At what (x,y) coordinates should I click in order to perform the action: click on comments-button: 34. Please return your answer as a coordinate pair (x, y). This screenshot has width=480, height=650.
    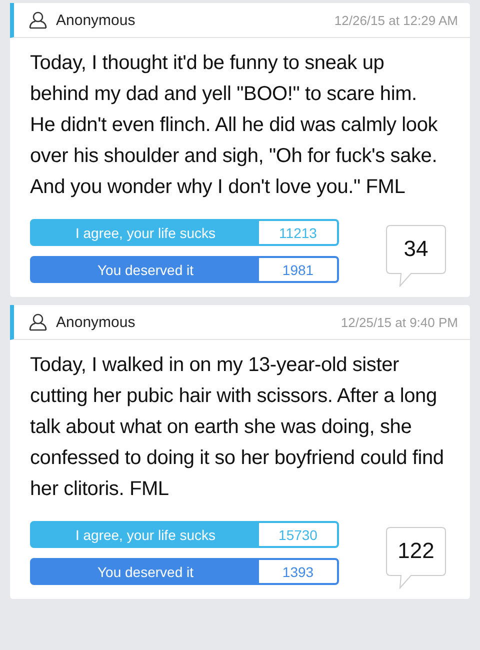
    Looking at the image, I should click on (416, 256).